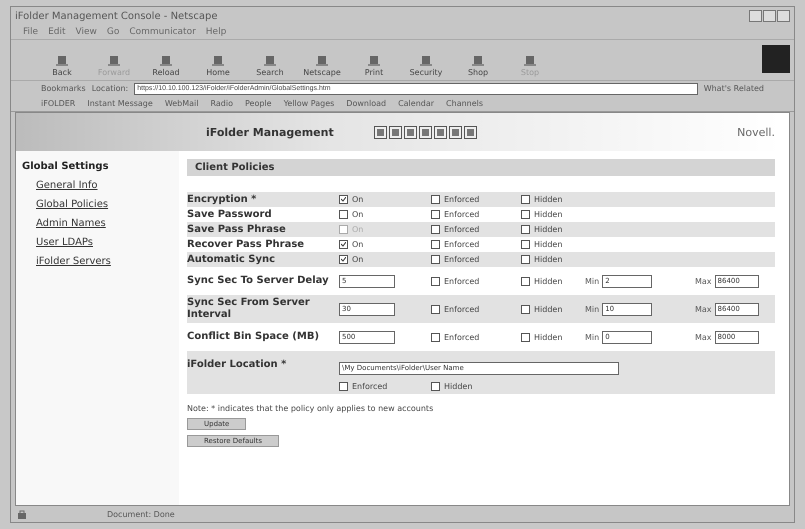 Image resolution: width=805 pixels, height=529 pixels. I want to click on sidebar-link: iFolder Servers, so click(104, 261).